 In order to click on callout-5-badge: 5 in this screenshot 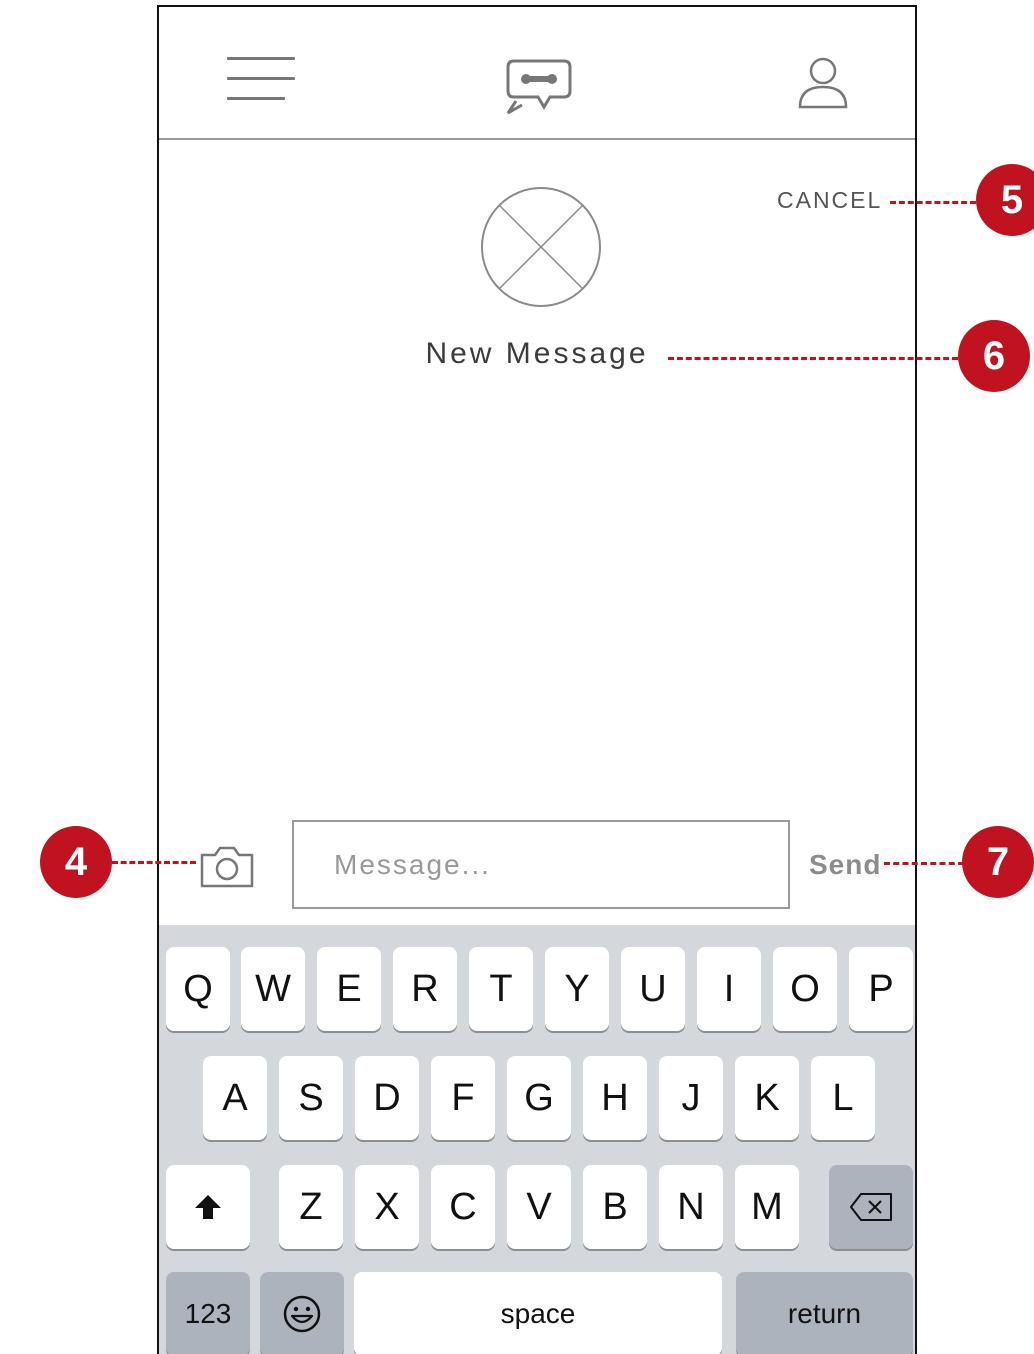, I will do `click(1005, 200)`.